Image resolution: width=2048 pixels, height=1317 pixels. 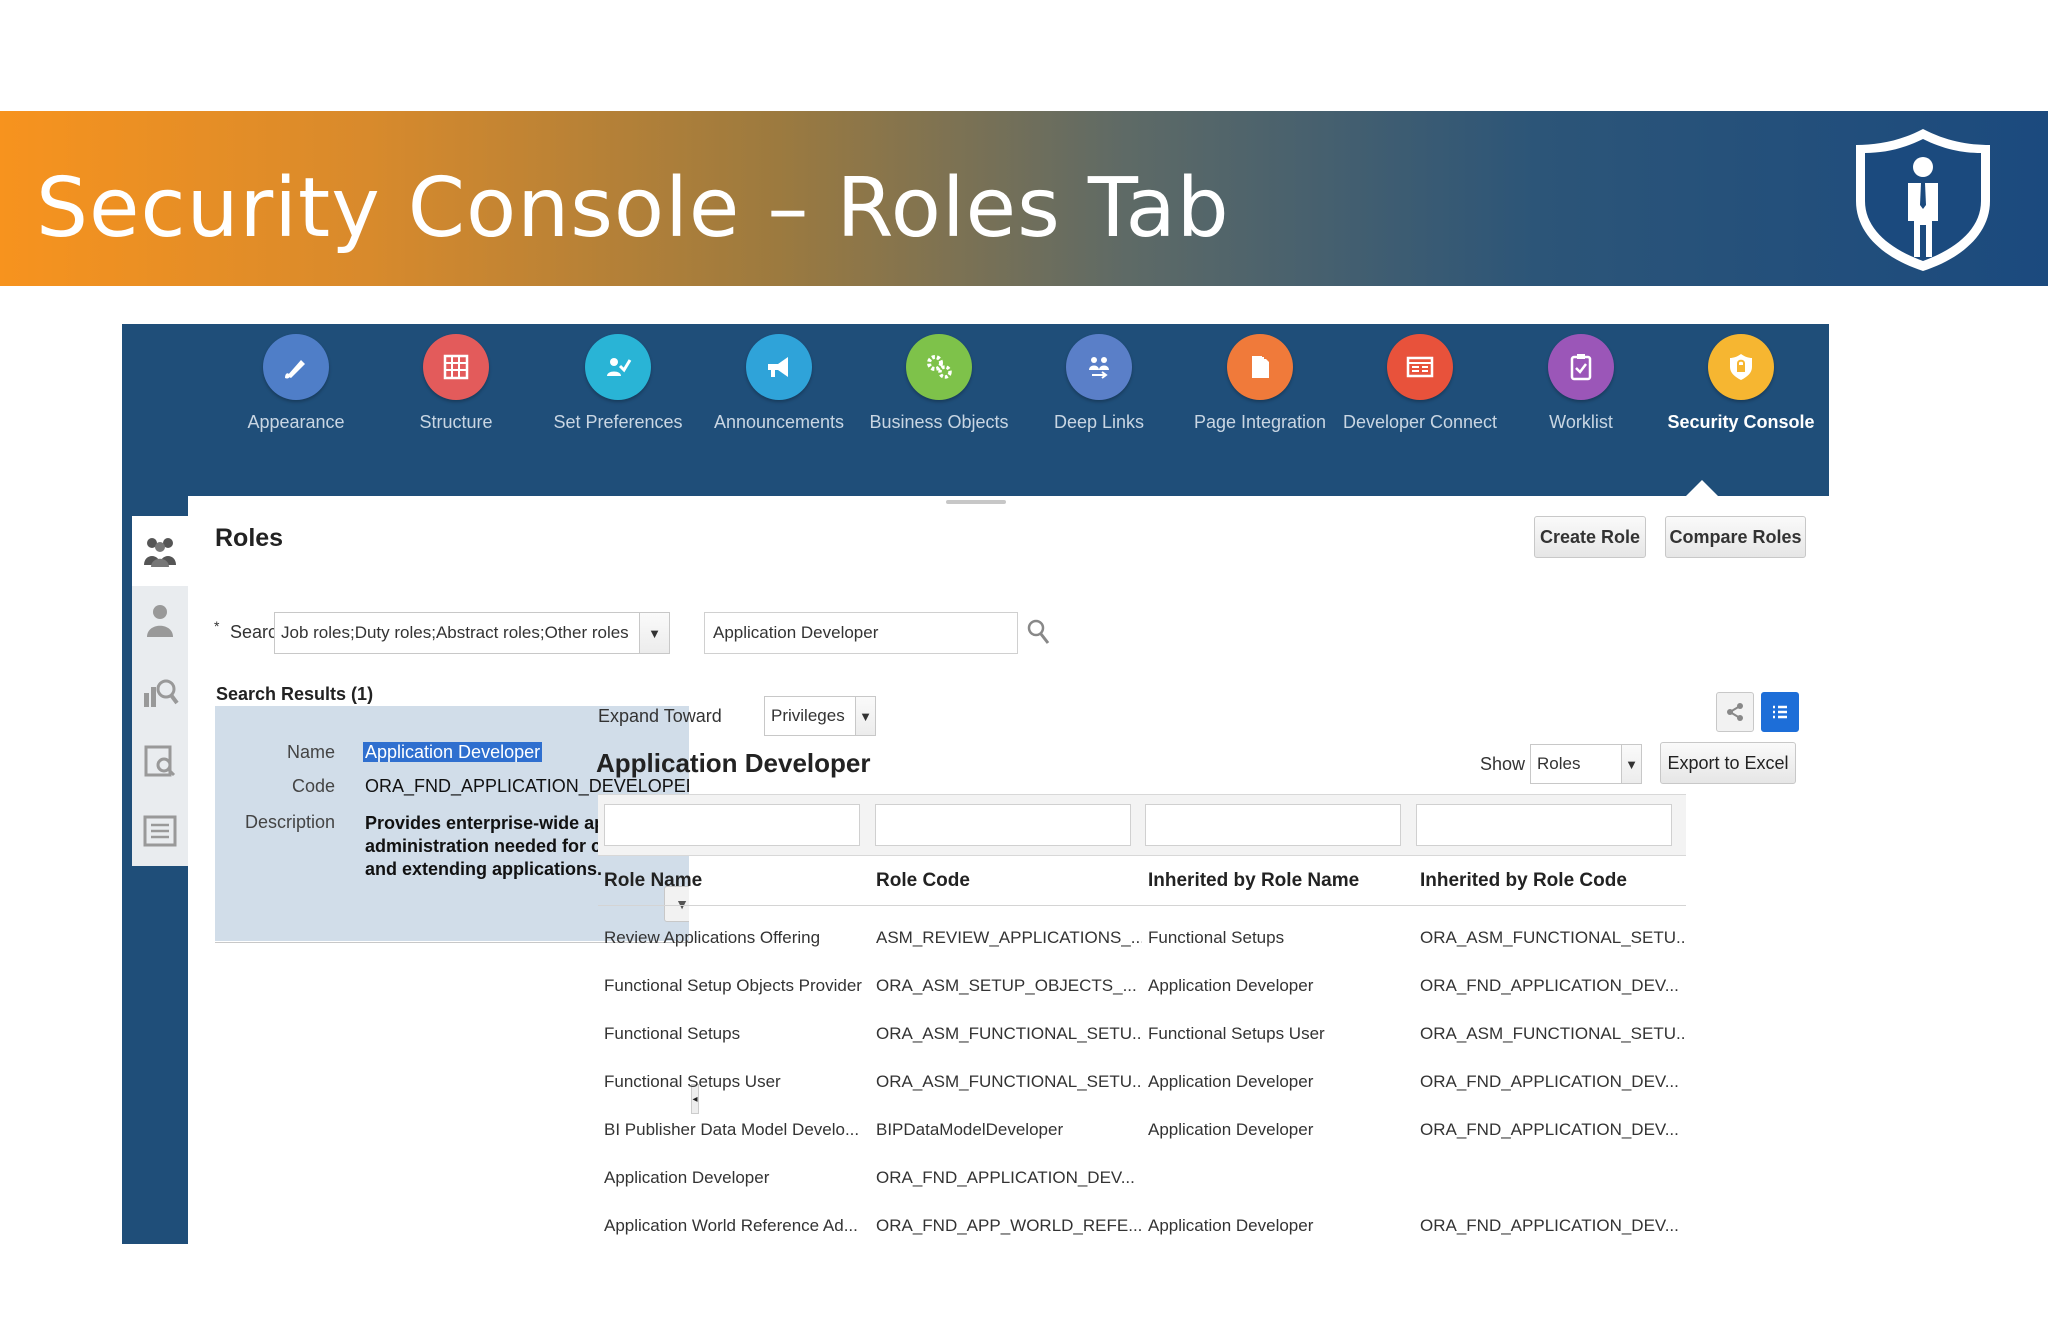 I want to click on cell-role-name: Functional Setup Objects Provider, so click(x=733, y=985).